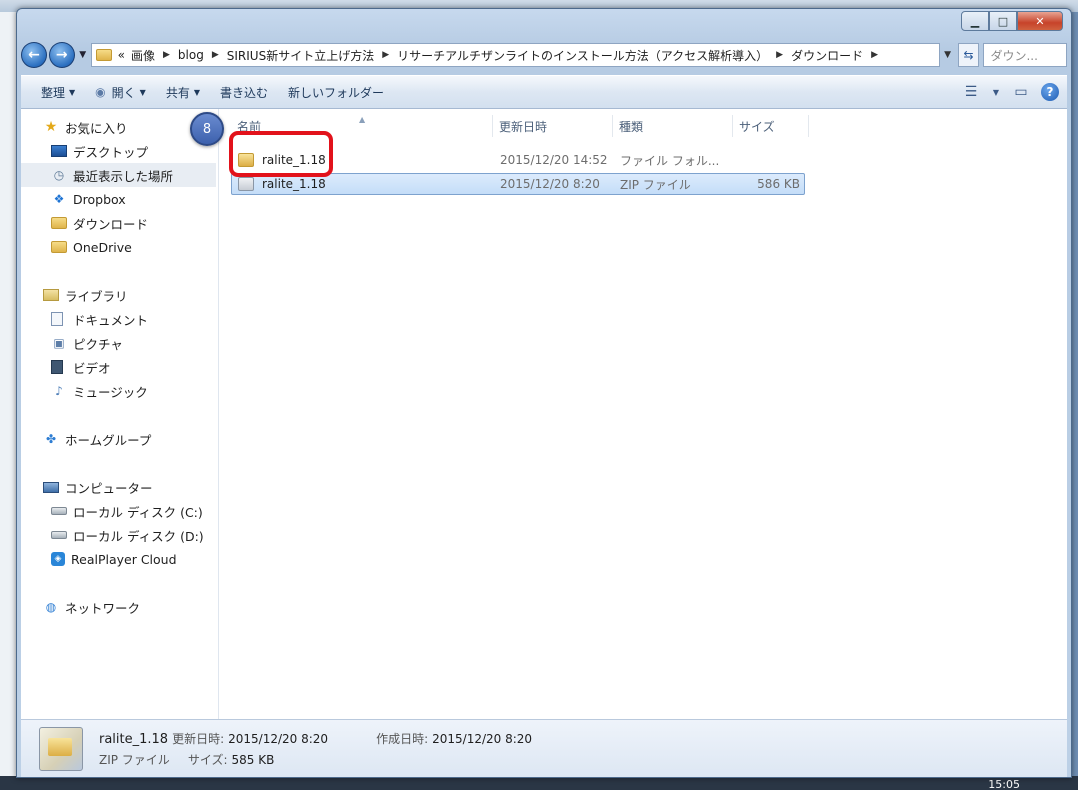 The height and width of the screenshot is (790, 1078). I want to click on size-value: 585 KB, so click(253, 760).